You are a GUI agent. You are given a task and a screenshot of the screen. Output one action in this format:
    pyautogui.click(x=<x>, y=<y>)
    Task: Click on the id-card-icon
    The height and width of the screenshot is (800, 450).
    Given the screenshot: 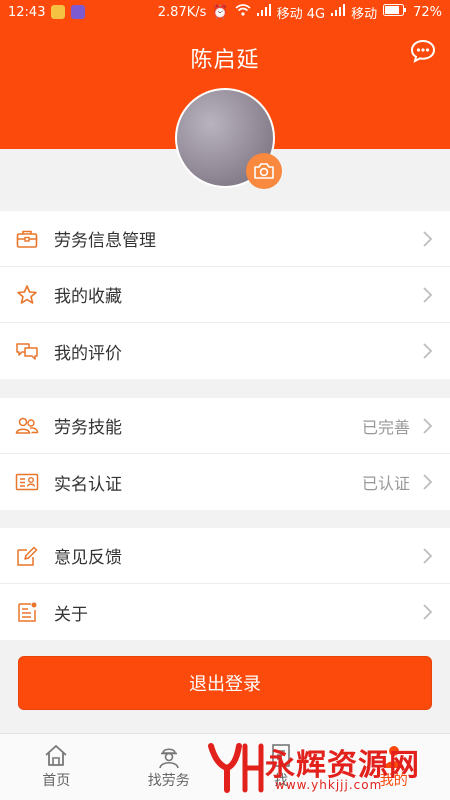 What is the action you would take?
    pyautogui.click(x=27, y=482)
    